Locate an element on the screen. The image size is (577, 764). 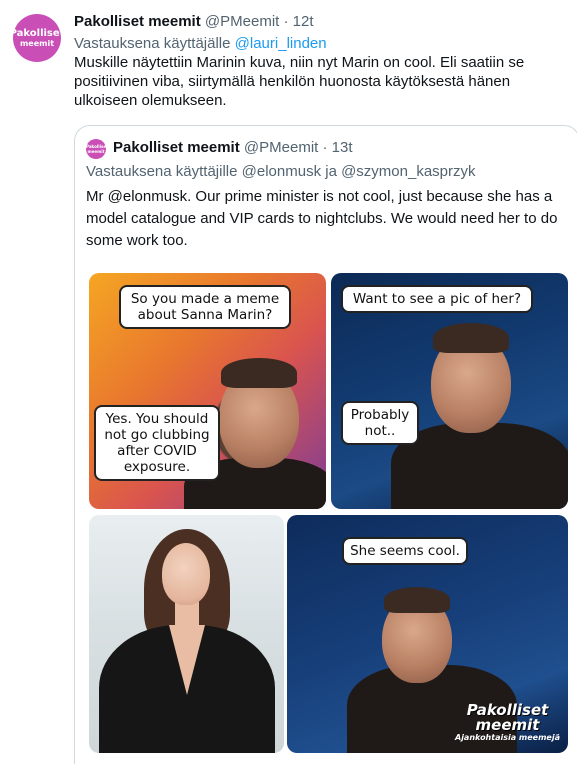
quoted-avatar: Pakolliset meemit is located at coordinates (97, 149).